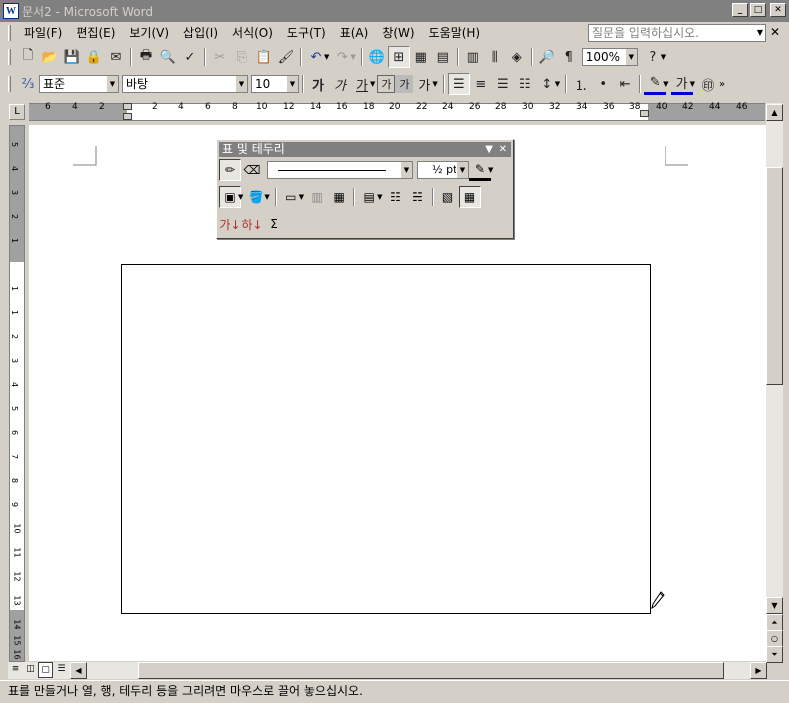 Image resolution: width=789 pixels, height=703 pixels. What do you see at coordinates (200, 33) in the screenshot?
I see `menu-insert: 삽입(I)` at bounding box center [200, 33].